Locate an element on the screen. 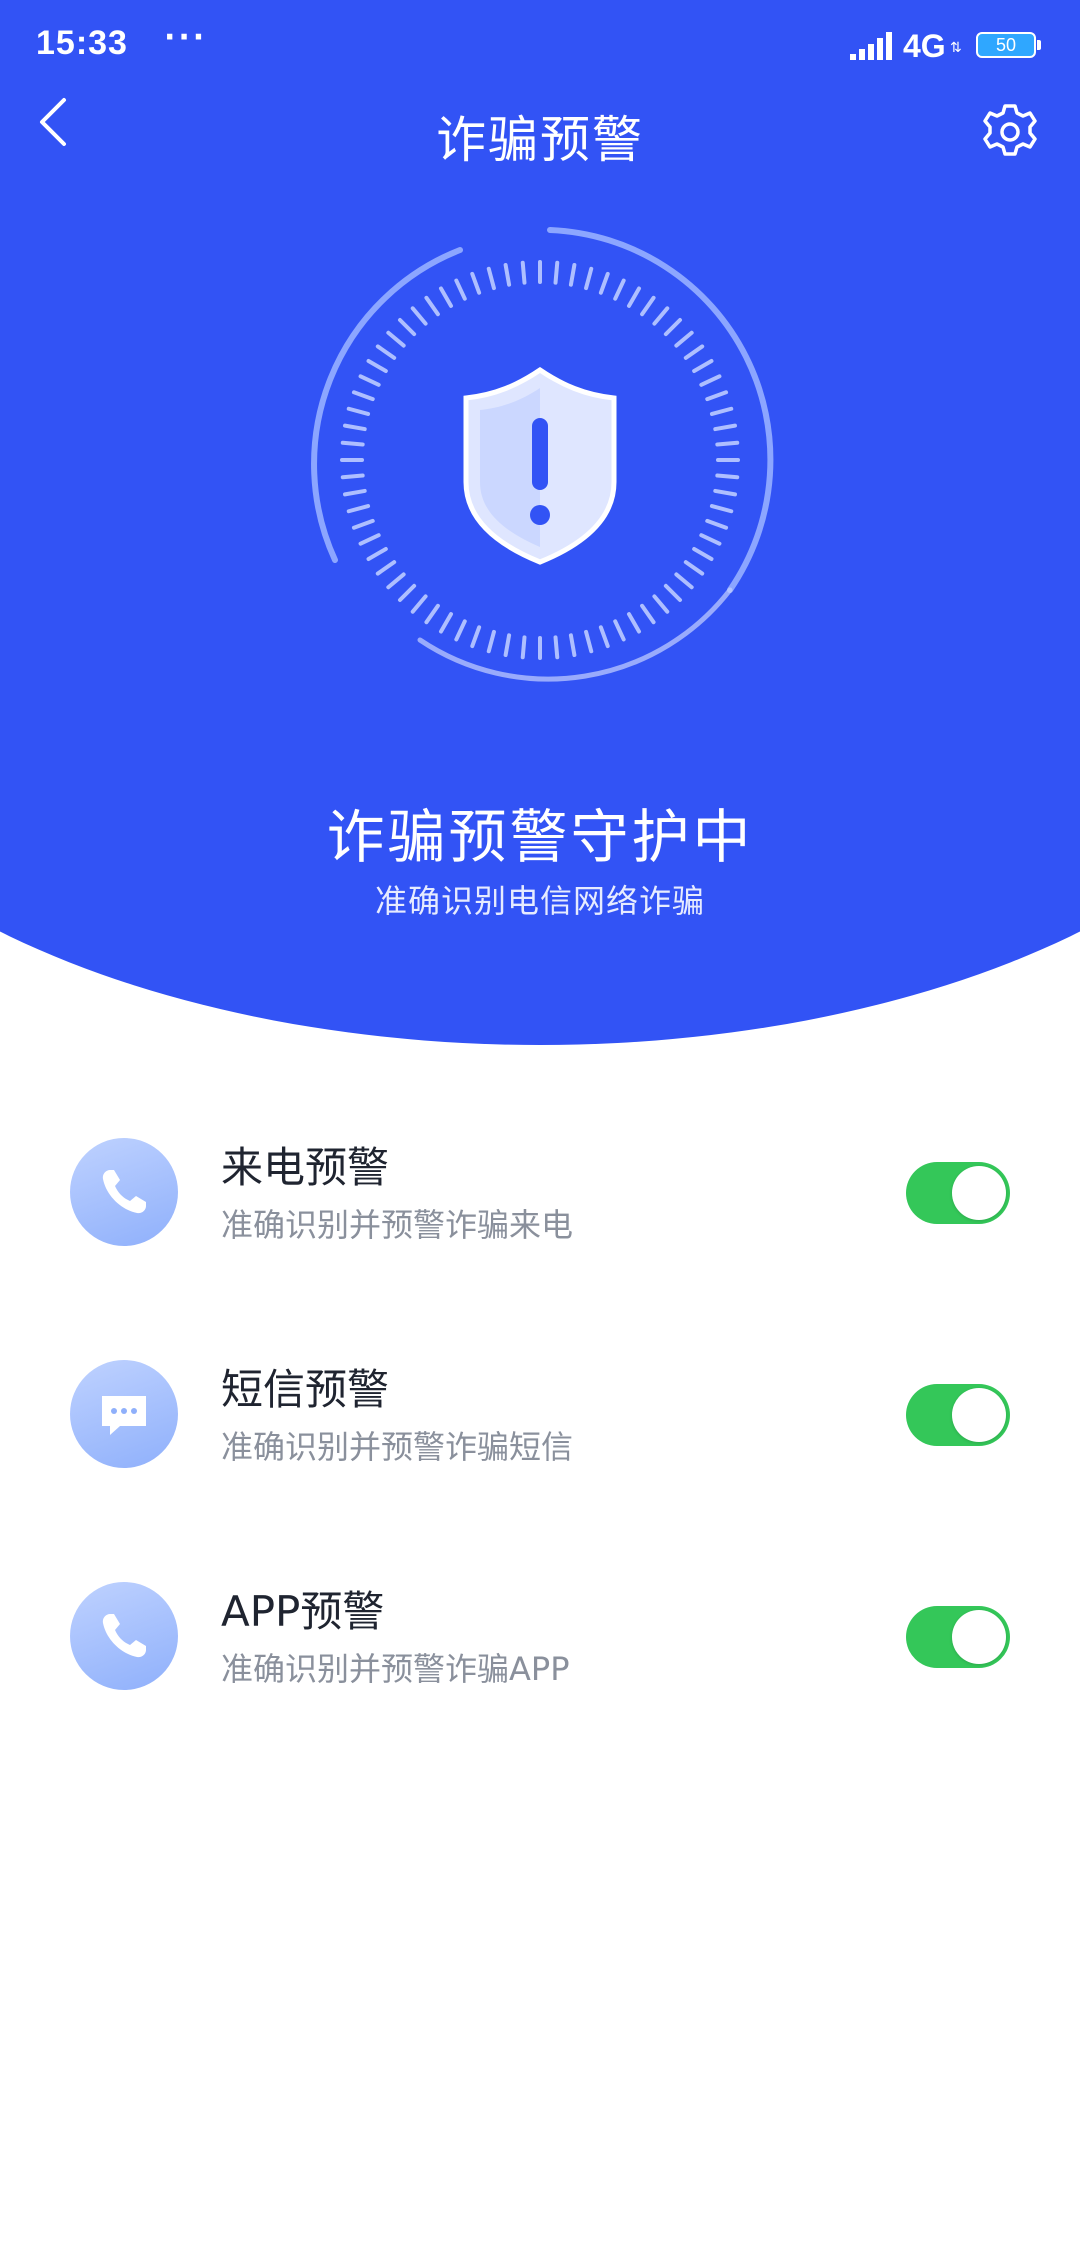  app-warning-toggle is located at coordinates (958, 1637).